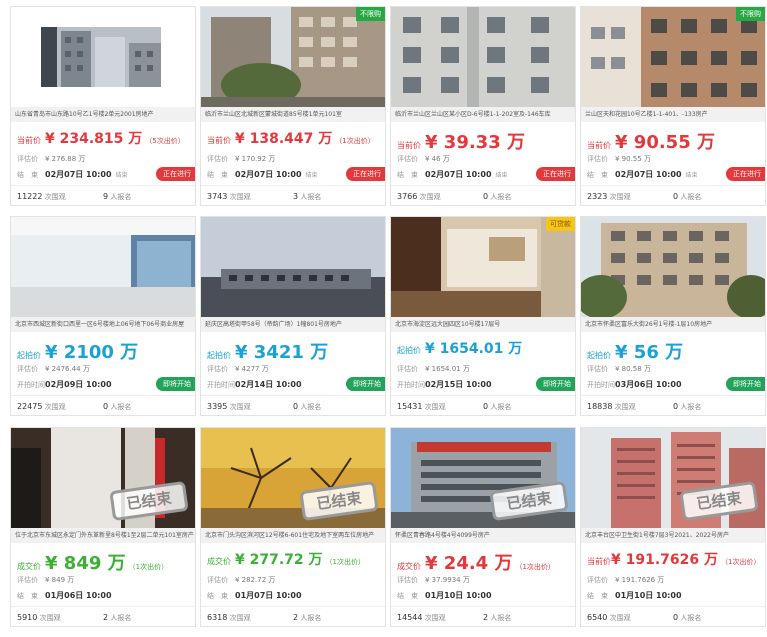  Describe the element at coordinates (293, 369) in the screenshot. I see `appraisal-row: 评估价 ¥ 4277 万` at that location.